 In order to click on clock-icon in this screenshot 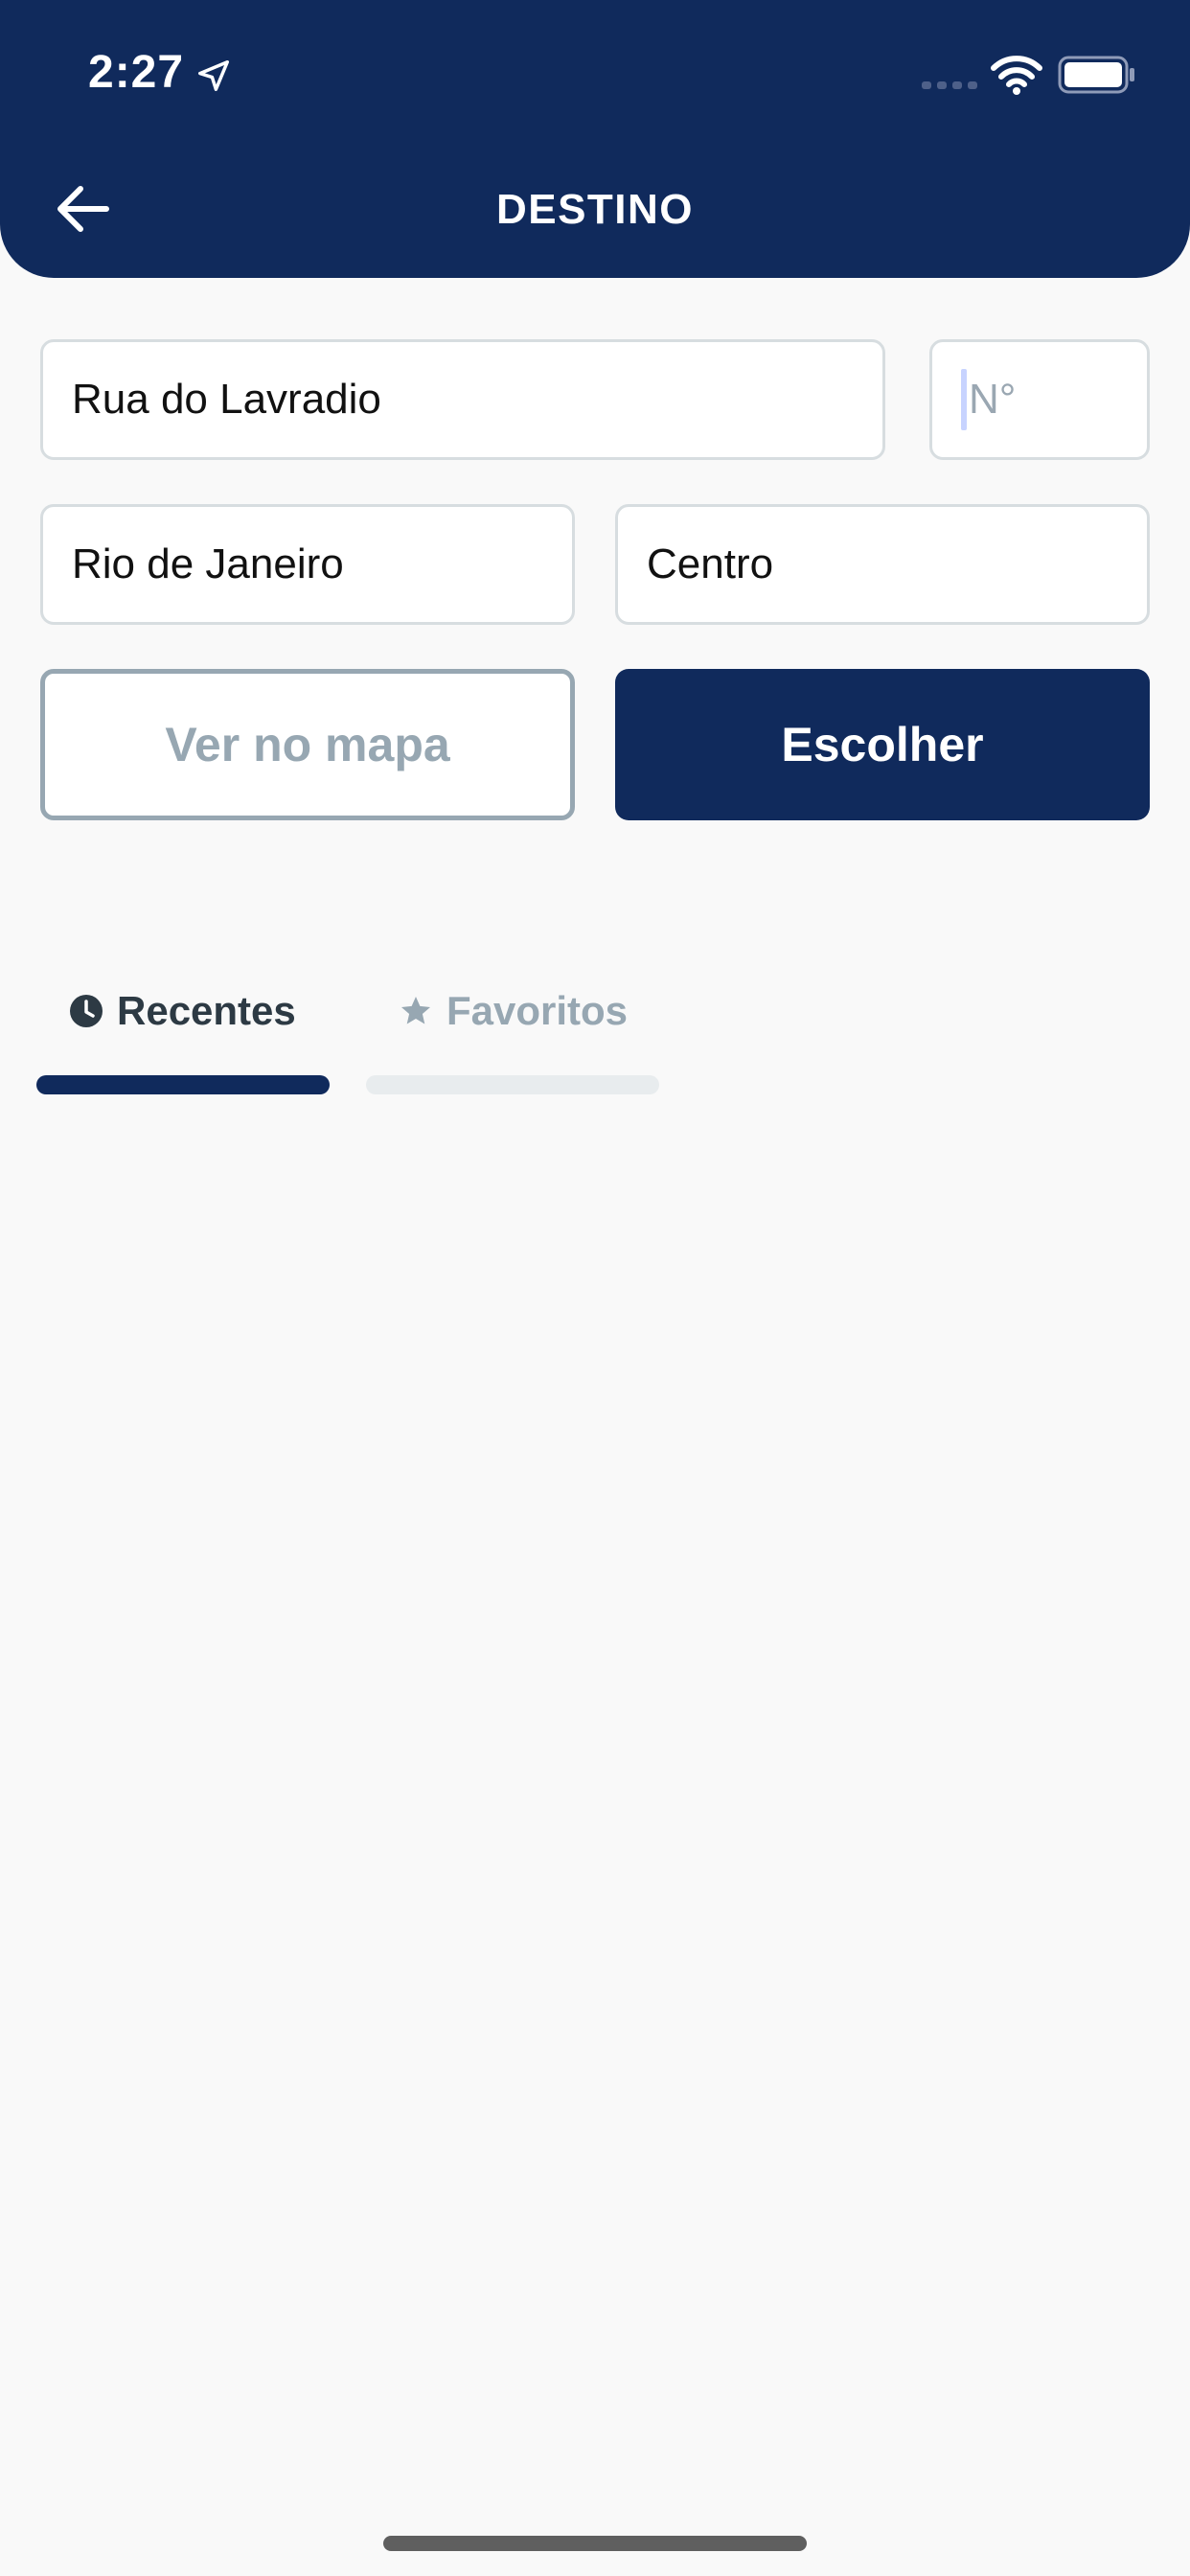, I will do `click(87, 1011)`.